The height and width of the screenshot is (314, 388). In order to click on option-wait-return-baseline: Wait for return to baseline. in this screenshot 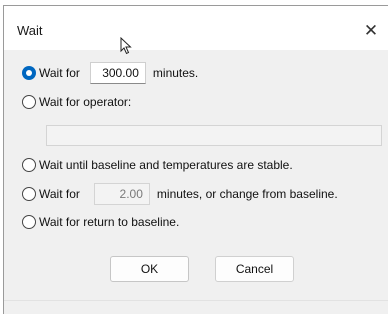, I will do `click(100, 222)`.